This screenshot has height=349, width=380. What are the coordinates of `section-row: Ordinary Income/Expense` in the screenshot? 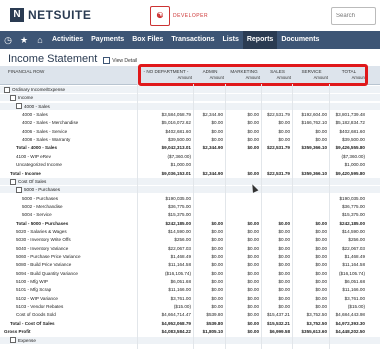 It's located at (190, 89).